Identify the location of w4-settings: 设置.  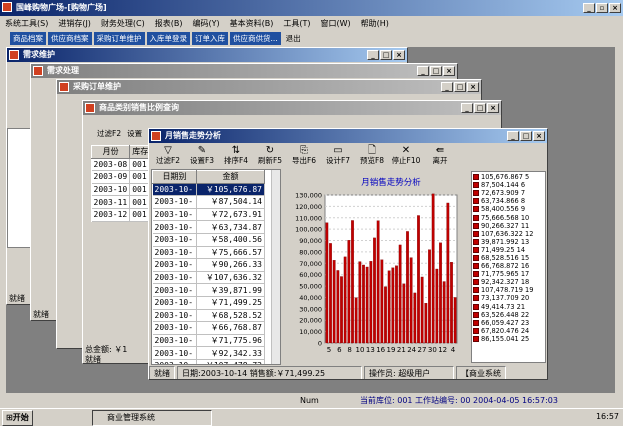
(134, 133).